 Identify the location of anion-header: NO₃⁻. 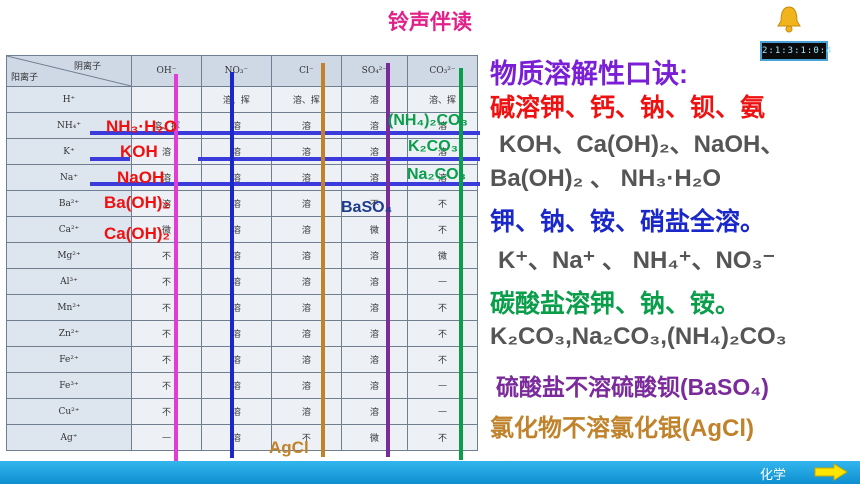
(236, 71).